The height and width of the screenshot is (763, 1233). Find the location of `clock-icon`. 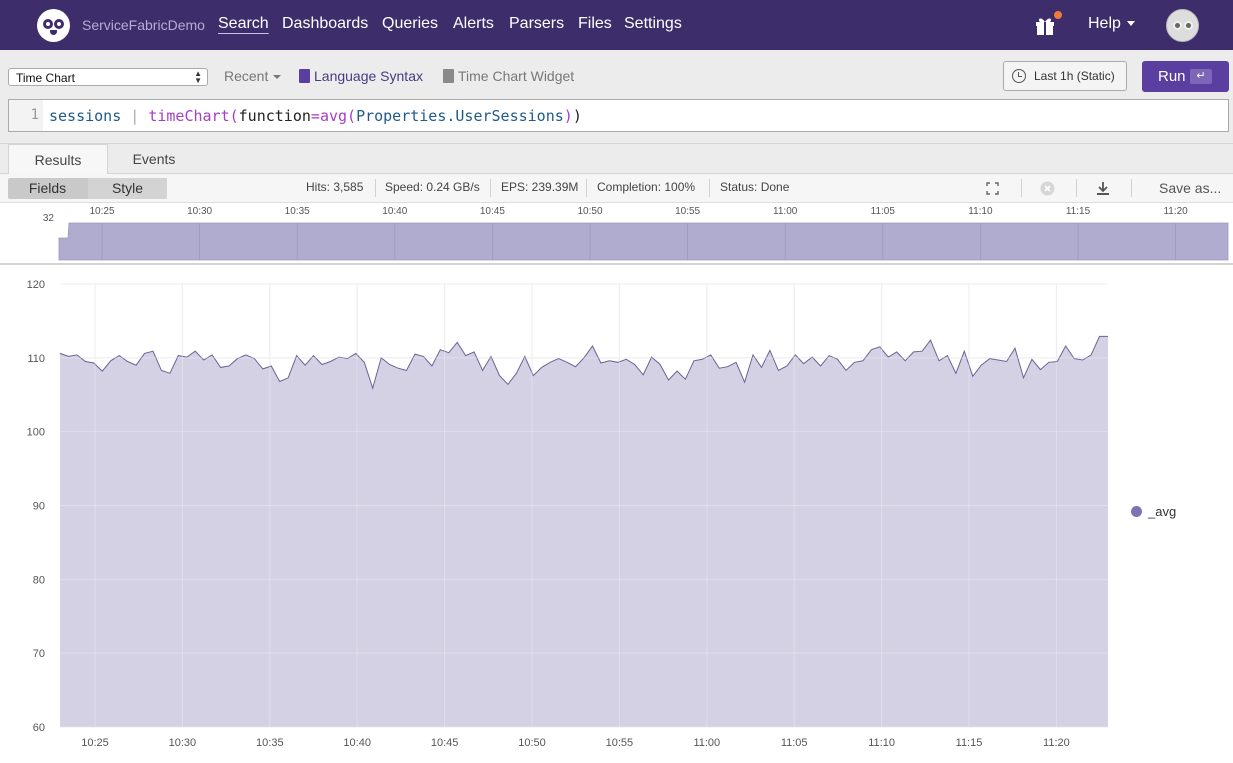

clock-icon is located at coordinates (1019, 76).